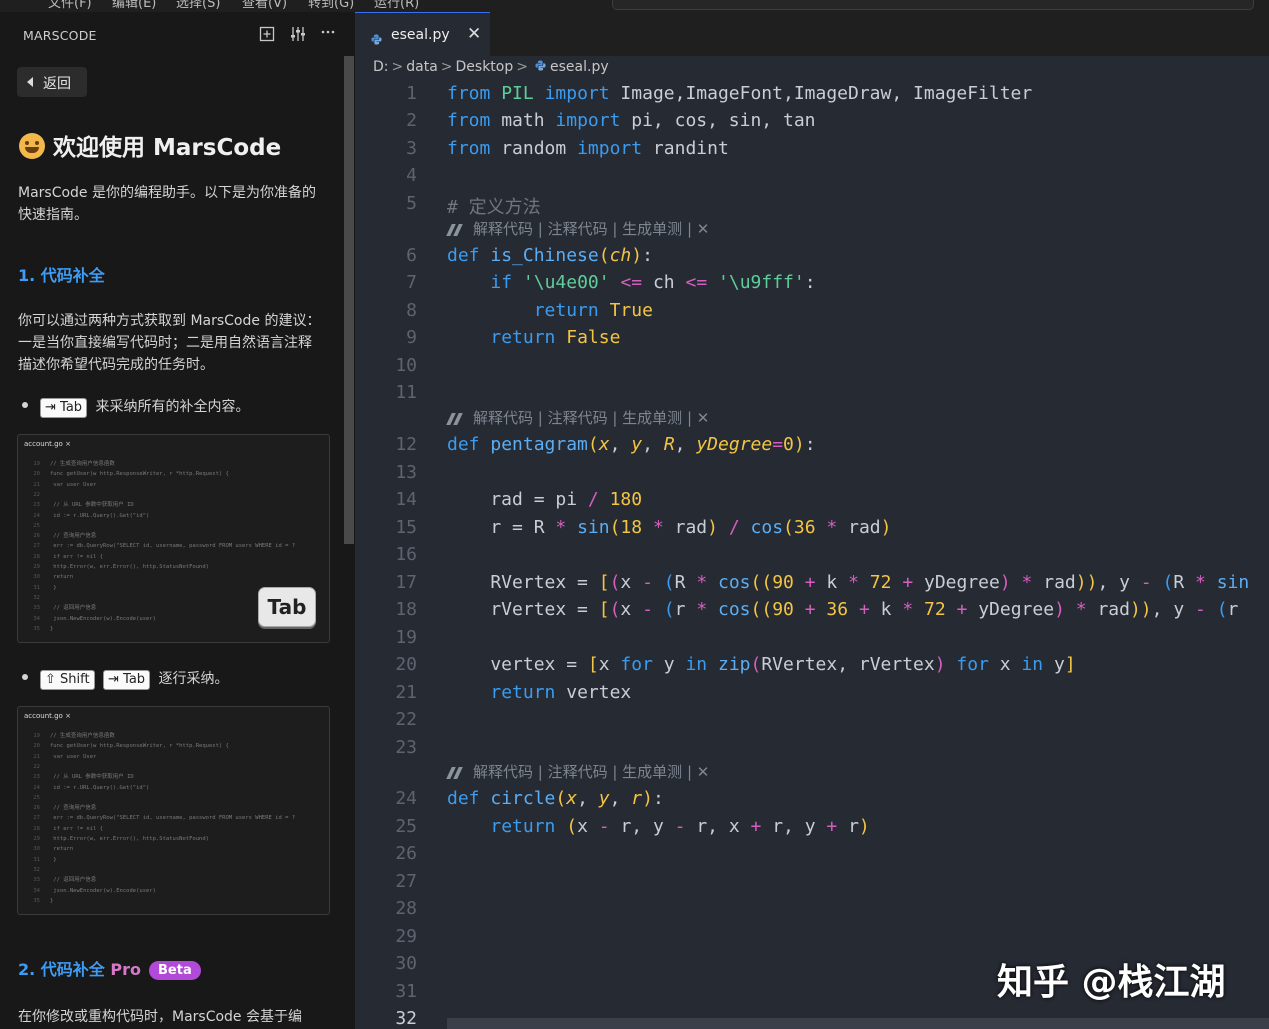 The height and width of the screenshot is (1029, 1269). I want to click on menu-run: 运行(R), so click(396, 5).